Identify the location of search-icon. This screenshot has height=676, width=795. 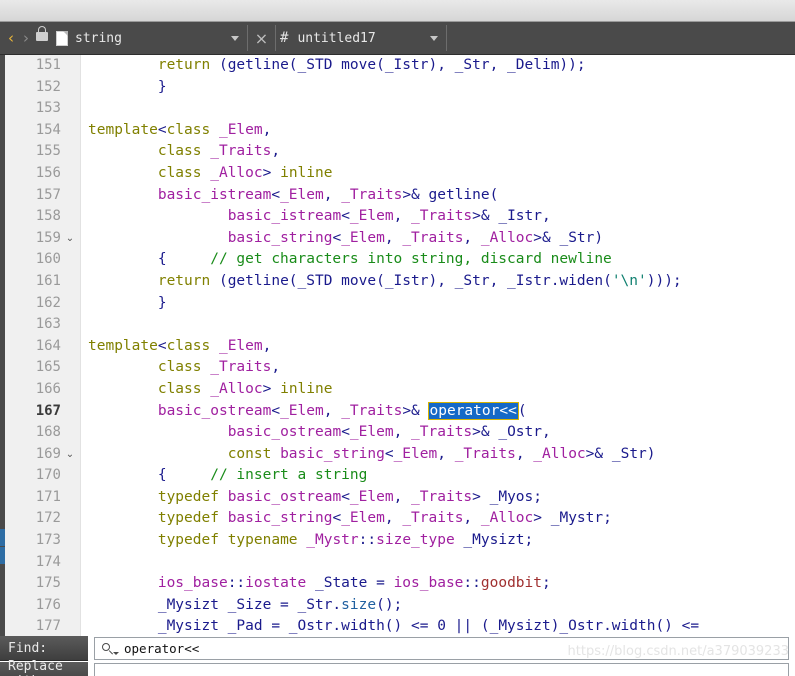
(110, 649).